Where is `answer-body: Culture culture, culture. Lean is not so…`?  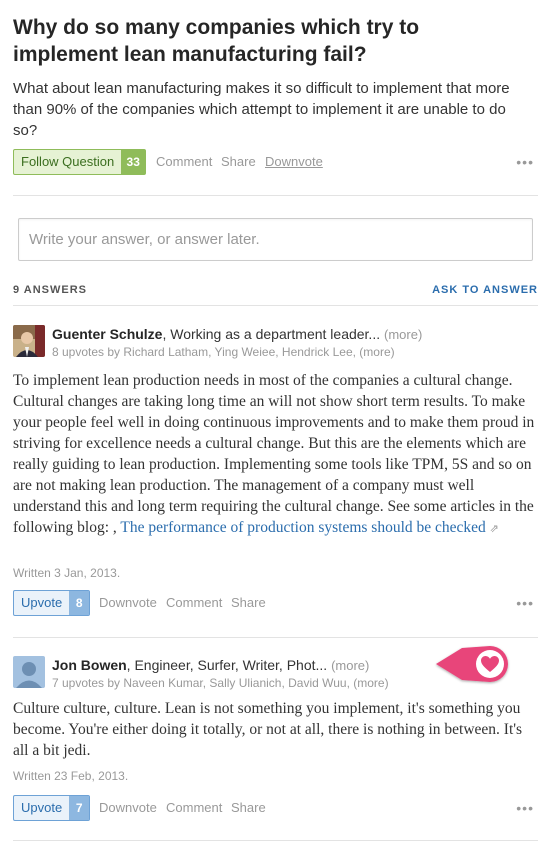
answer-body: Culture culture, culture. Lean is not so… is located at coordinates (275, 729).